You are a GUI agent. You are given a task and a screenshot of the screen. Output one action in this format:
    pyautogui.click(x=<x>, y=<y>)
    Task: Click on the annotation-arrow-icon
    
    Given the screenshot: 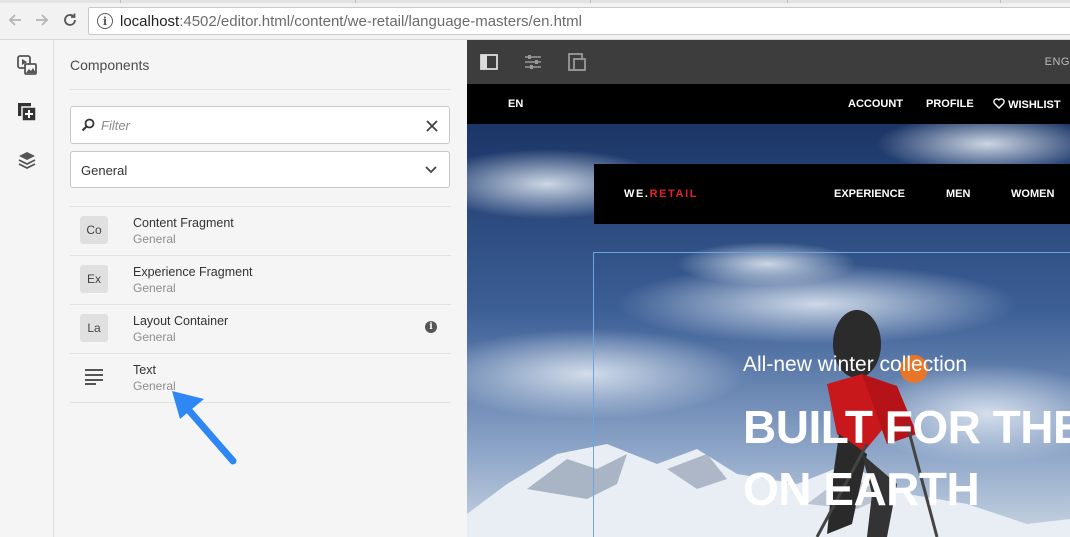 What is the action you would take?
    pyautogui.click(x=204, y=428)
    